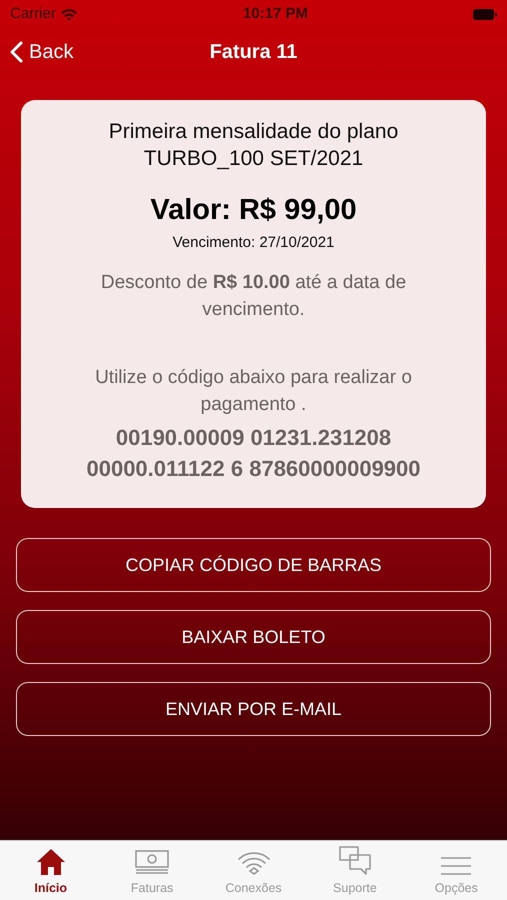  What do you see at coordinates (253, 637) in the screenshot?
I see `action-button: BAIXAR BOLETO` at bounding box center [253, 637].